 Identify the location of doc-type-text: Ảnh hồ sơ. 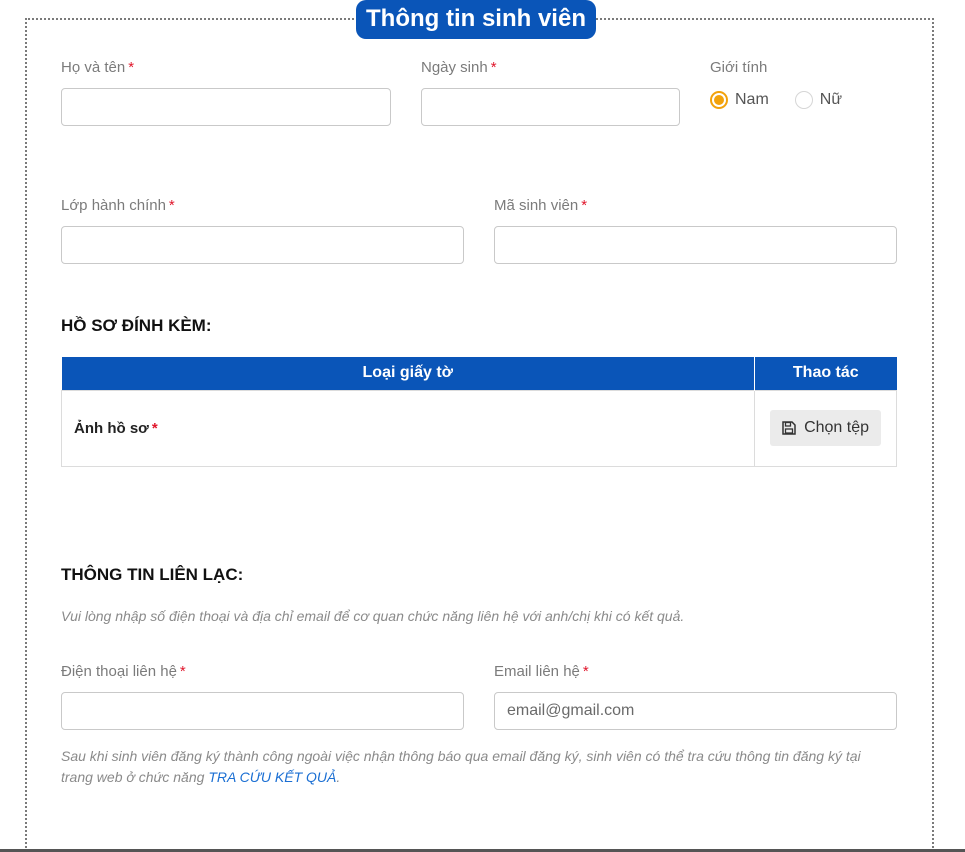
(111, 428).